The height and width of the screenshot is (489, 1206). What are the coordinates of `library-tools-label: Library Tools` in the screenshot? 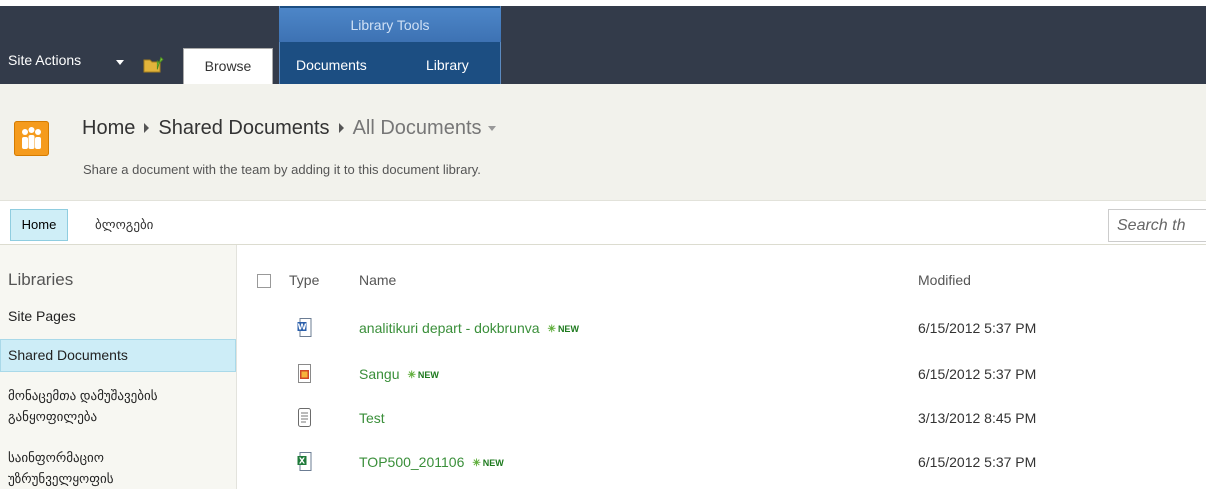 It's located at (390, 25).